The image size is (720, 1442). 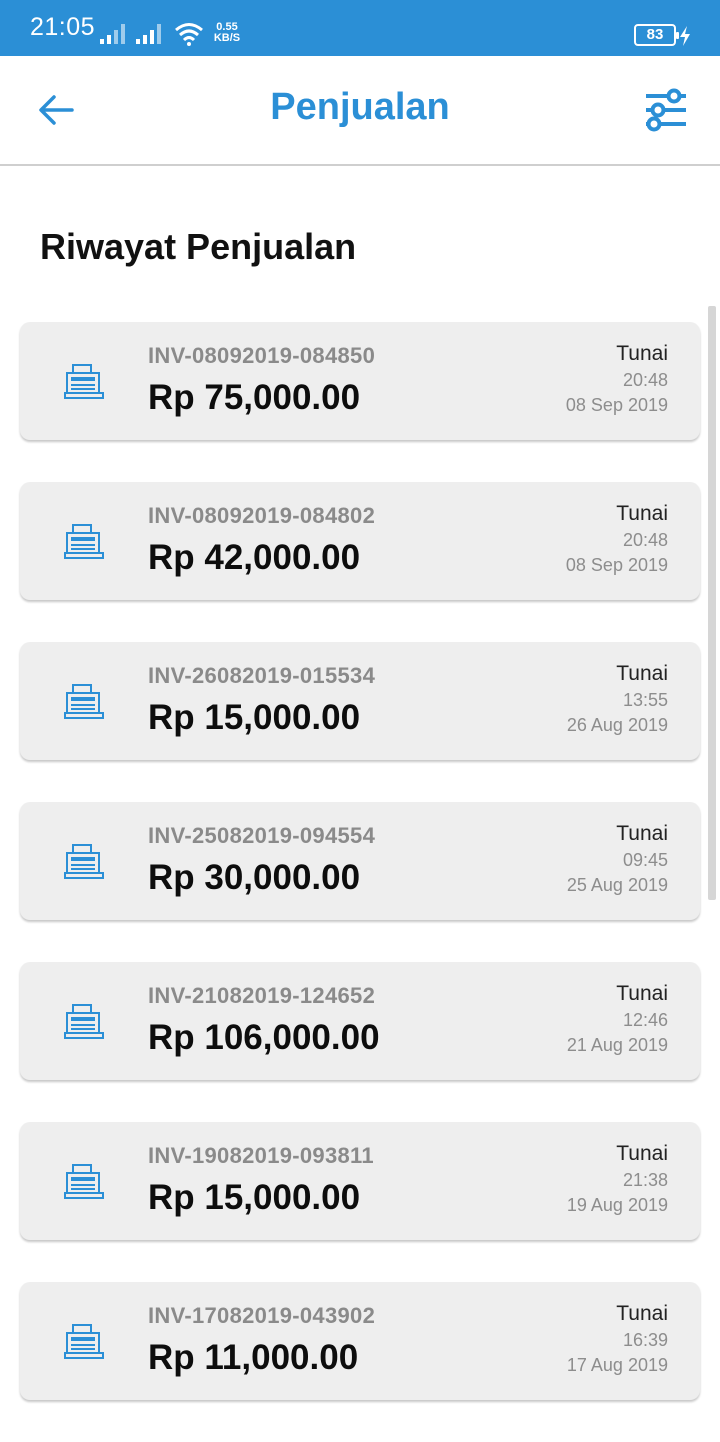 I want to click on status-time: 21:05, so click(x=63, y=27).